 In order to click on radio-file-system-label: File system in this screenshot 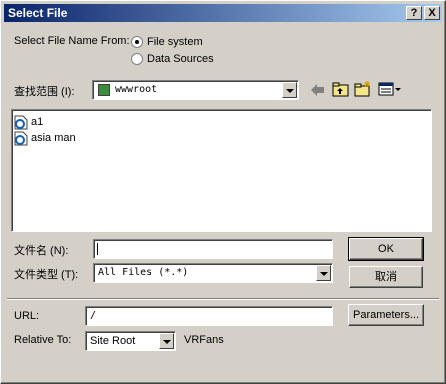, I will do `click(175, 42)`.